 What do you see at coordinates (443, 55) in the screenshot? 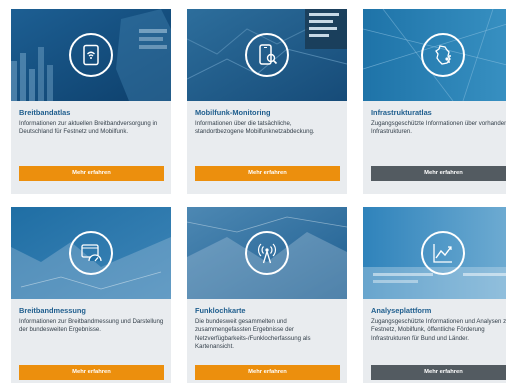
I see `germany-map-icon` at bounding box center [443, 55].